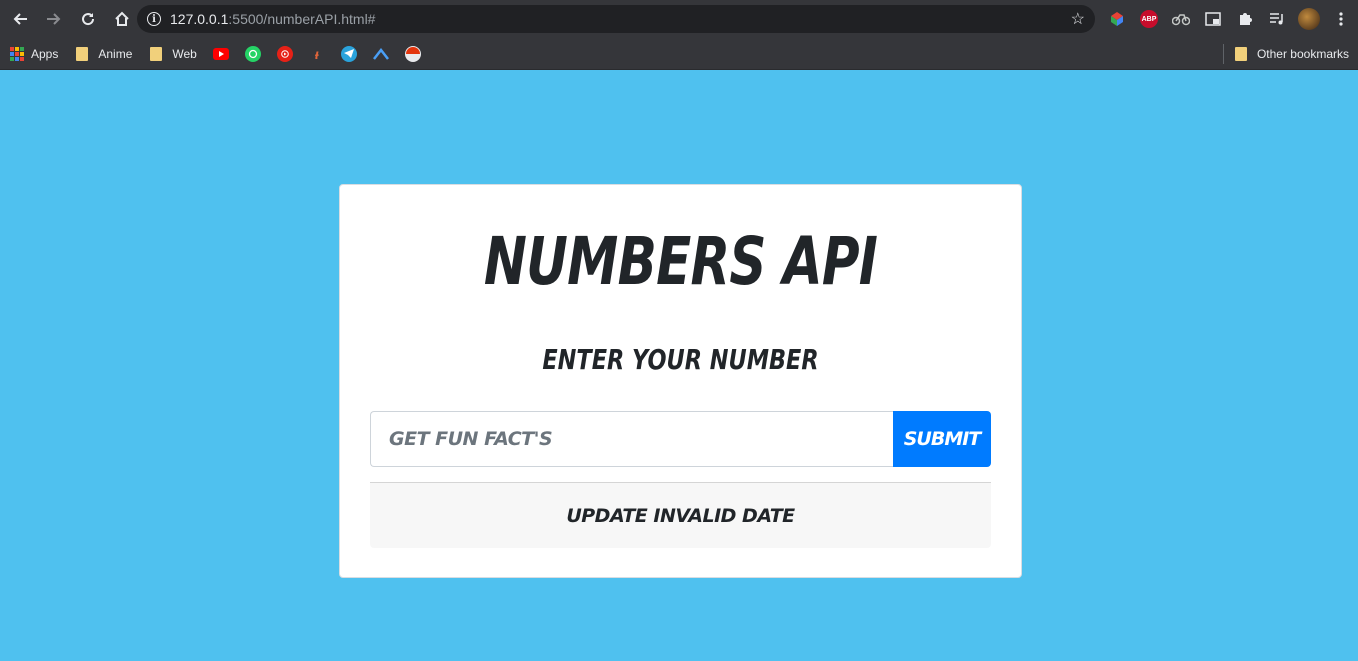 Image resolution: width=1358 pixels, height=661 pixels. I want to click on browser-toolbar: i 127.0.0.1:5500/numberAPI.html# ☆ ABP, so click(679, 19).